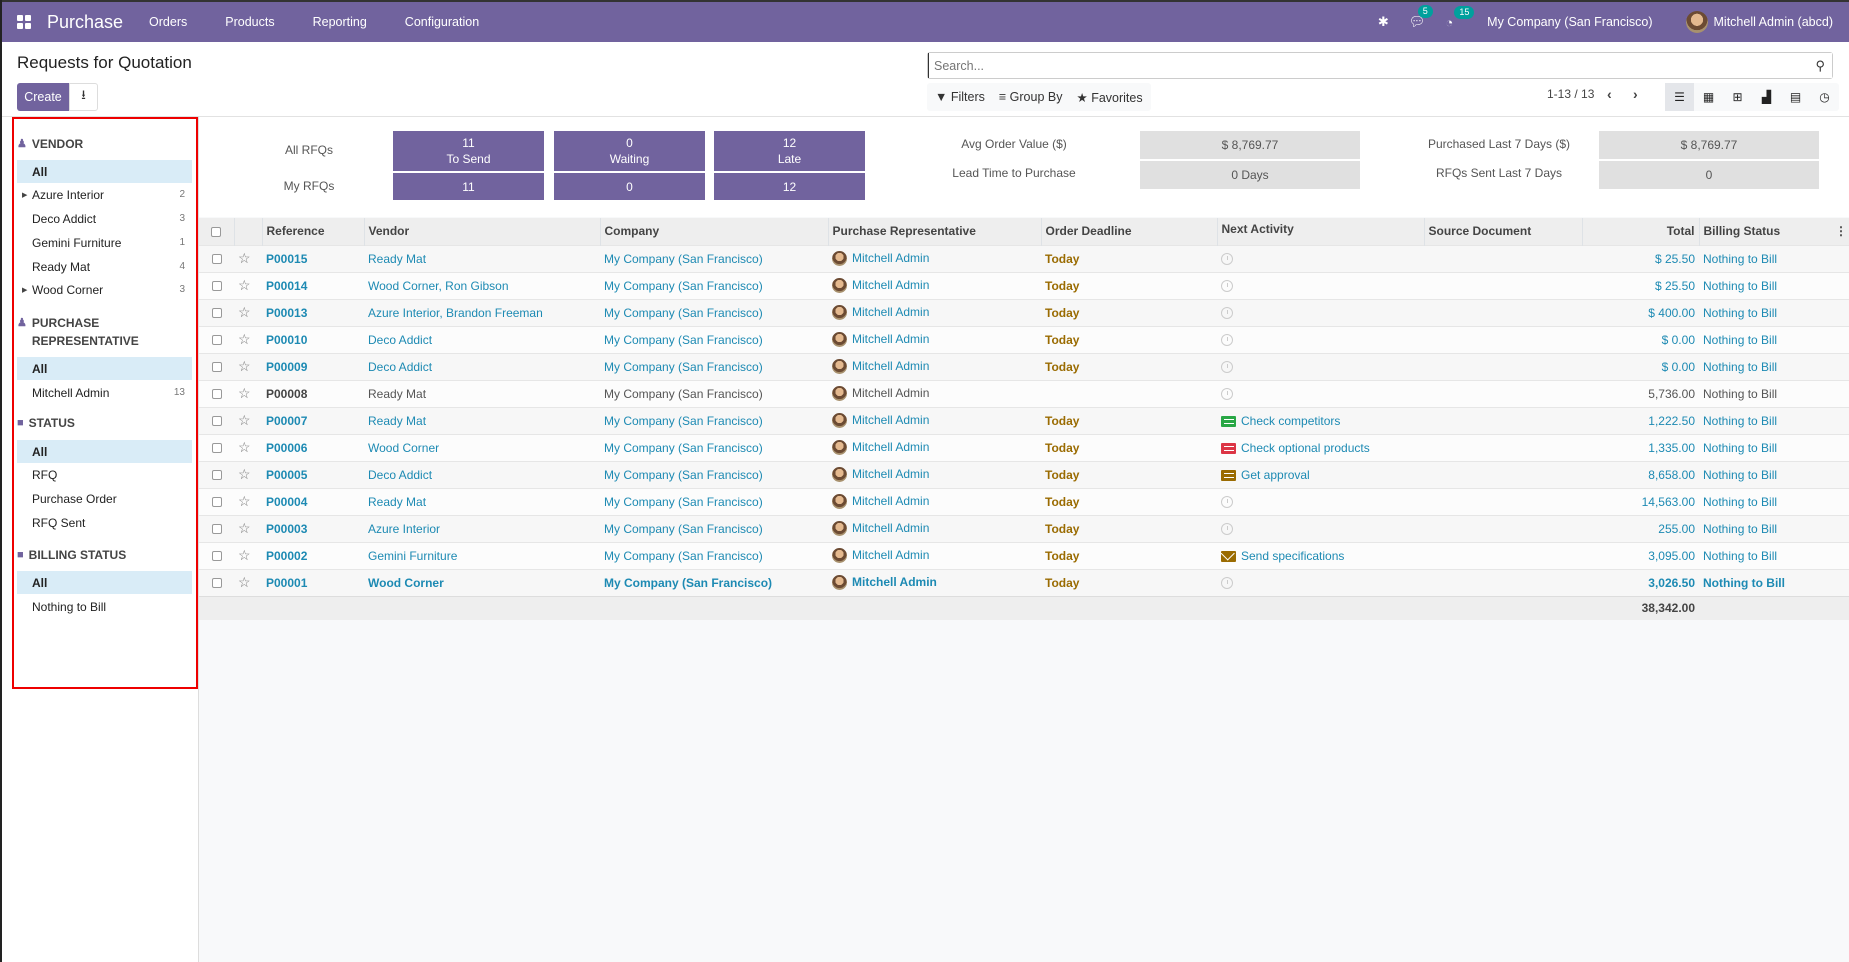  What do you see at coordinates (104, 451) in the screenshot?
I see `filter-status-all: All` at bounding box center [104, 451].